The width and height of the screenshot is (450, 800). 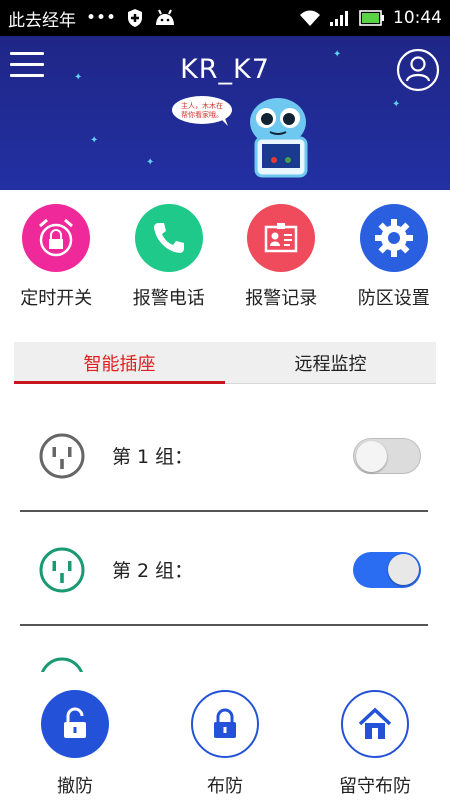 What do you see at coordinates (225, 18) in the screenshot?
I see `status-bar: 此去经年 ••• 10:44` at bounding box center [225, 18].